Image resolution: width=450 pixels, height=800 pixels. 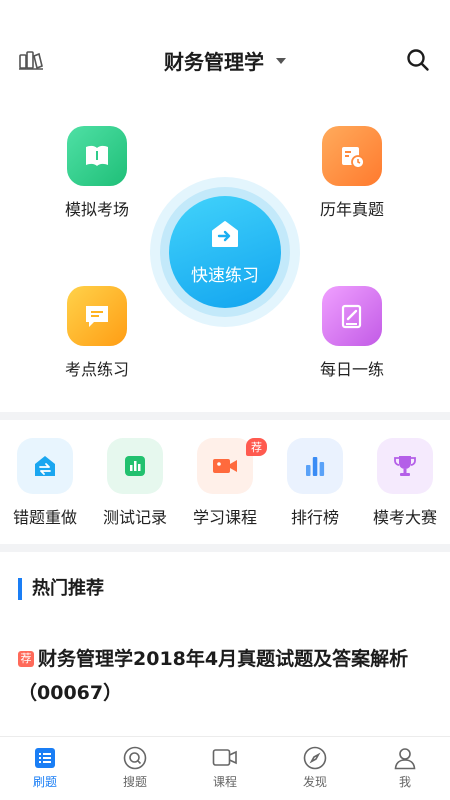 I want to click on recommend-badge: 荐, so click(x=256, y=447).